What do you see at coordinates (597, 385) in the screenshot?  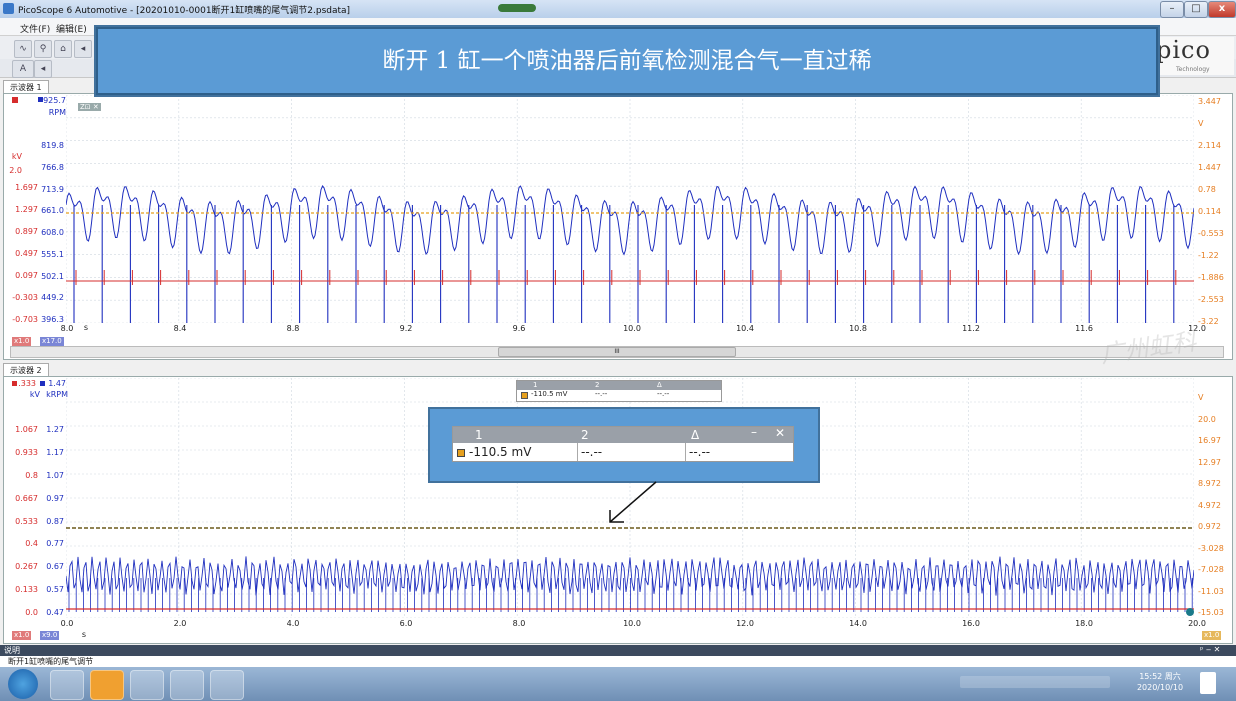 I see `measure-small-h2: 2` at bounding box center [597, 385].